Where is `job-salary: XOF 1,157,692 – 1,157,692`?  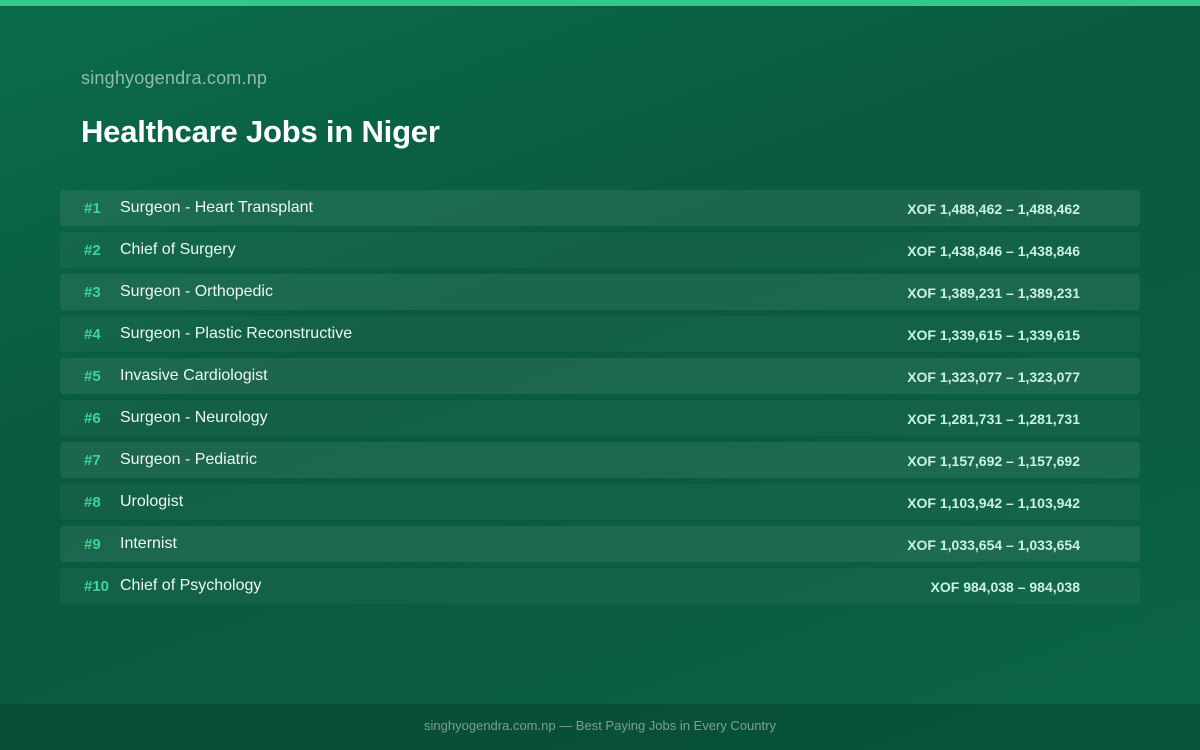 job-salary: XOF 1,157,692 – 1,157,692 is located at coordinates (993, 461).